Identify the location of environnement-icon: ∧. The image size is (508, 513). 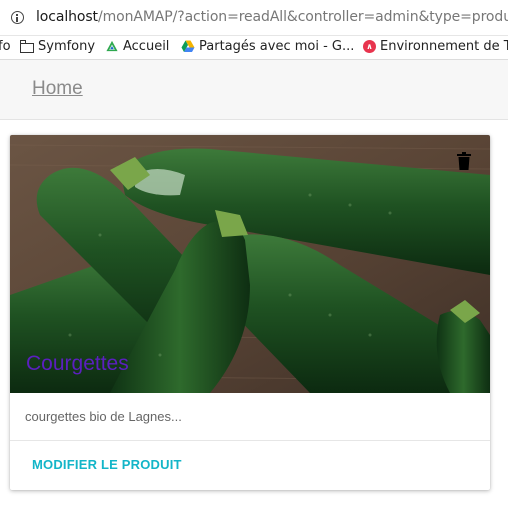
(369, 46).